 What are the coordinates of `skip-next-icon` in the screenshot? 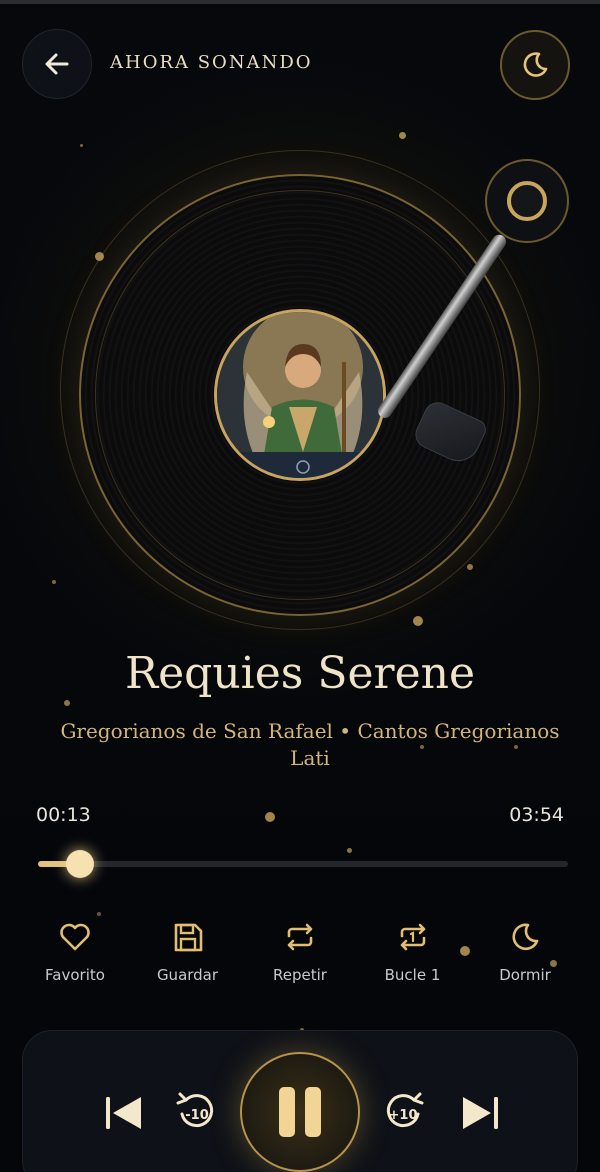 It's located at (480, 1113).